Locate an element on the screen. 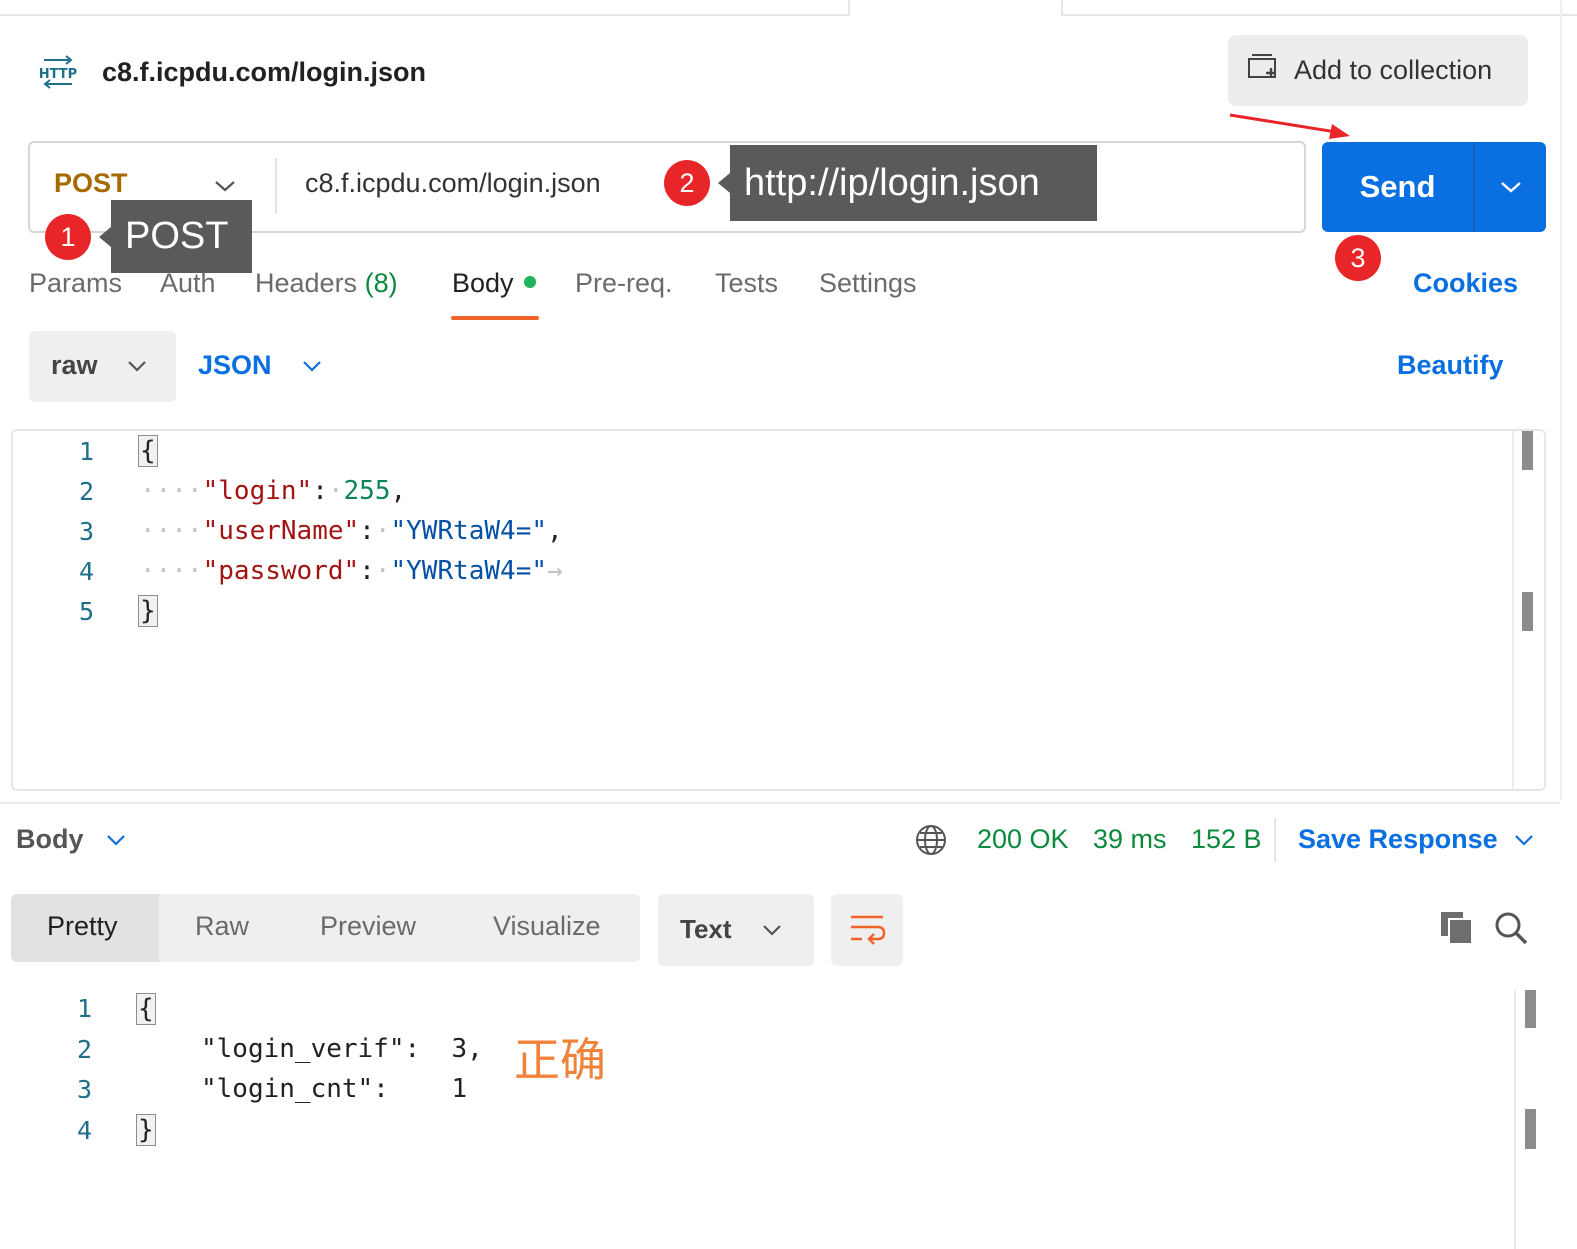 The height and width of the screenshot is (1249, 1577). method-select: POST is located at coordinates (91, 183).